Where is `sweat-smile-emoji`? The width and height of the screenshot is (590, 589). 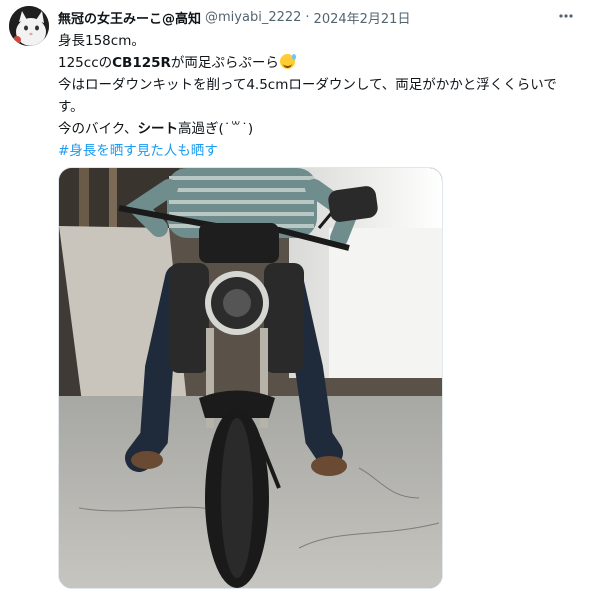 sweat-smile-emoji is located at coordinates (287, 61).